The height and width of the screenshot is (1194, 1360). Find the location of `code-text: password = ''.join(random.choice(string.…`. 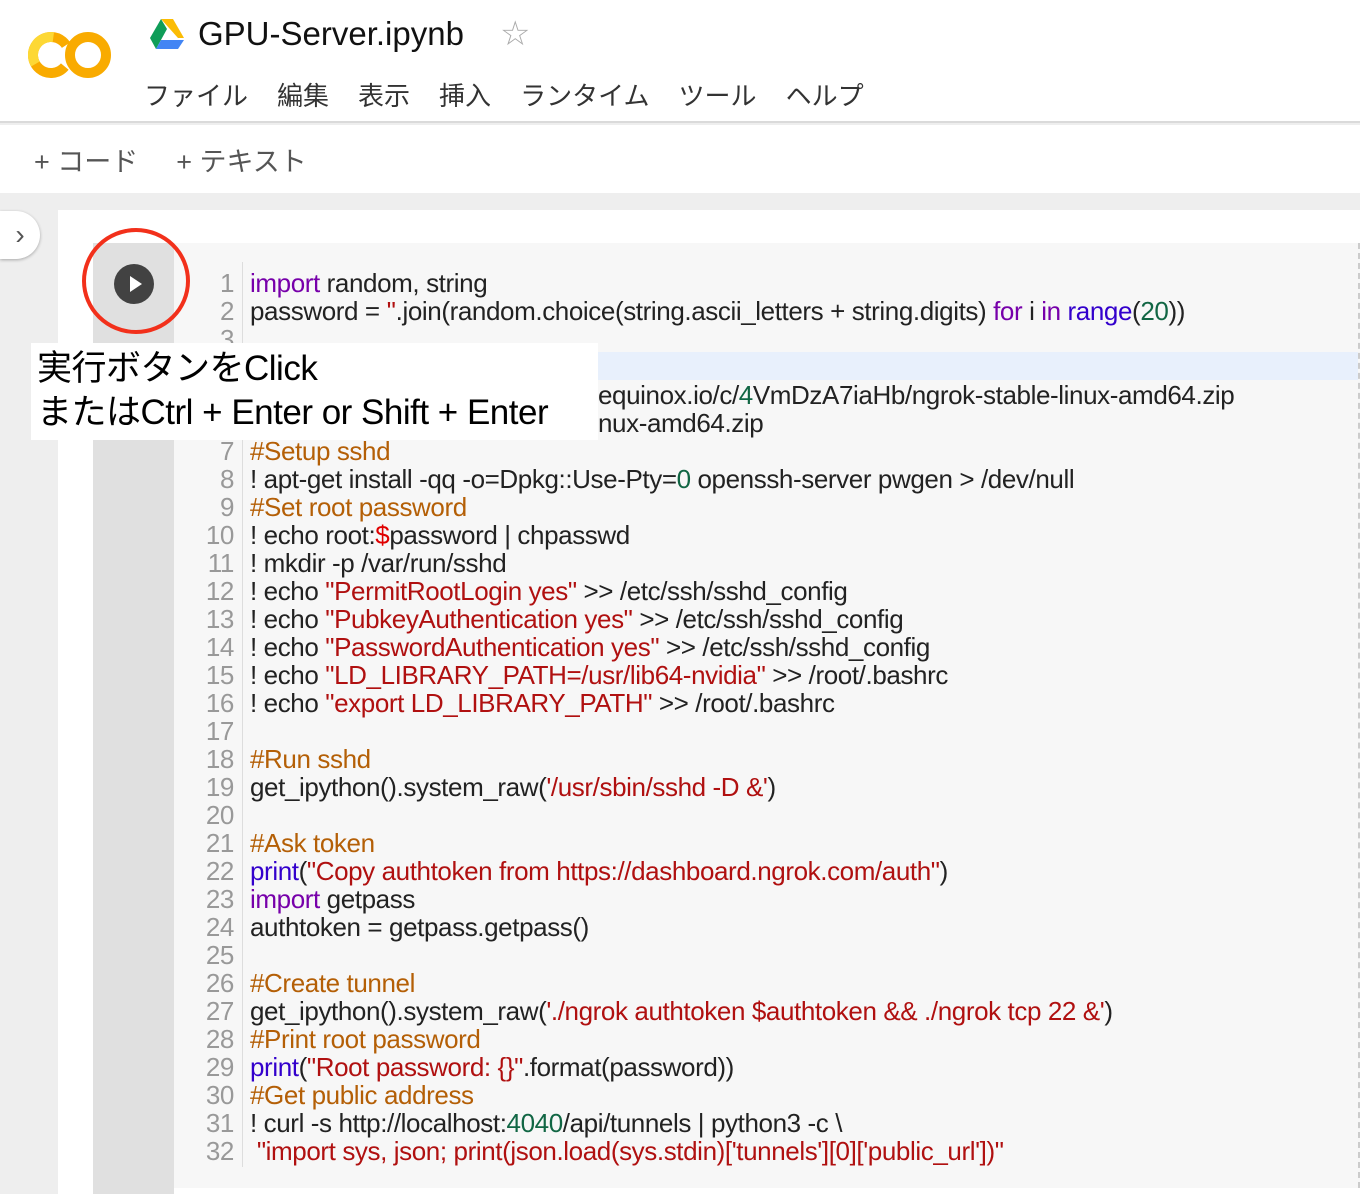

code-text: password = ''.join(random.choice(string.… is located at coordinates (717, 311).